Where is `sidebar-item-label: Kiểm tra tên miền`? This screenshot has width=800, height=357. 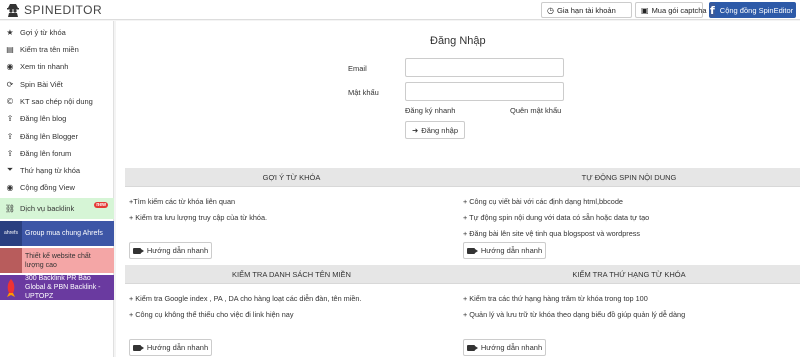
sidebar-item-label: Kiểm tra tên miền is located at coordinates (49, 49).